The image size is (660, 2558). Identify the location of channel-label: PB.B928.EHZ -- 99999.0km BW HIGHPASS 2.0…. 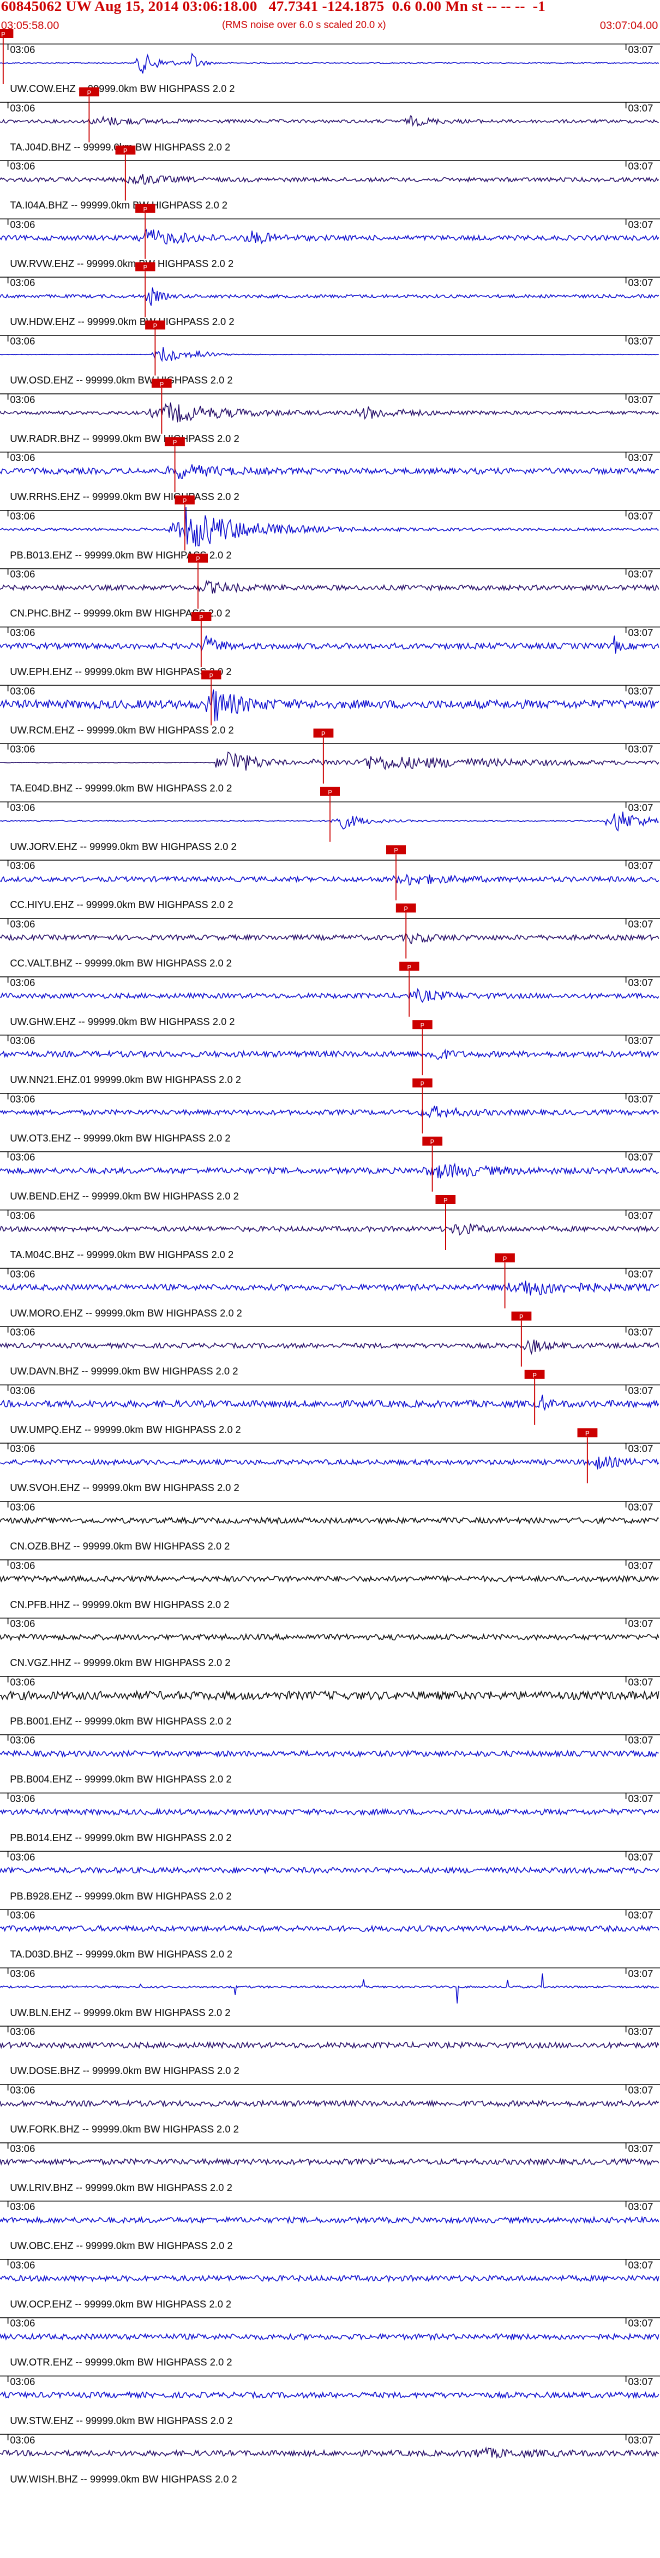
(121, 1896).